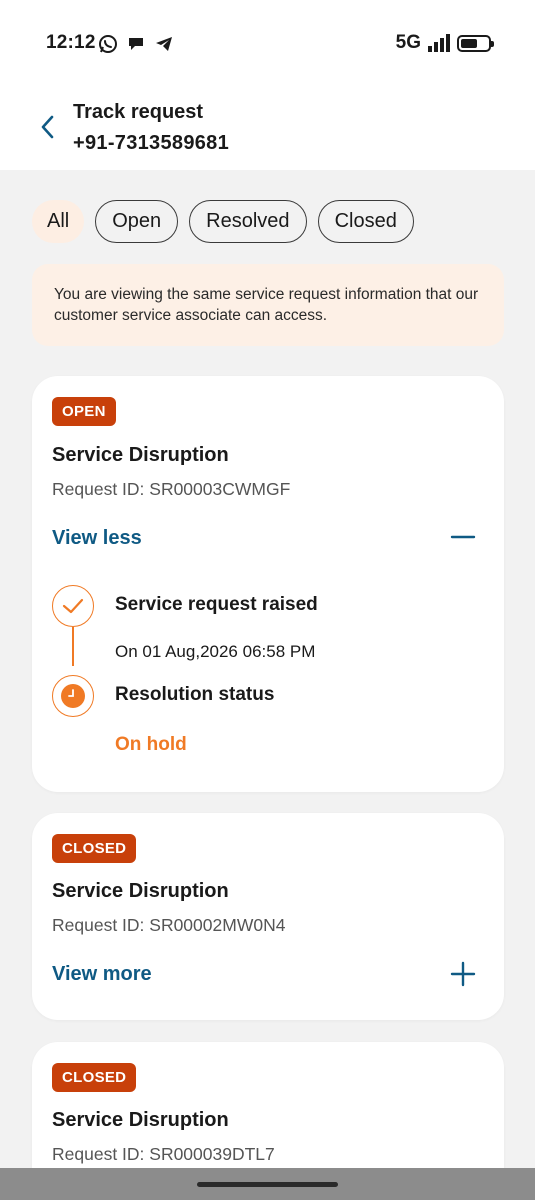  What do you see at coordinates (475, 43) in the screenshot?
I see `battery-icon` at bounding box center [475, 43].